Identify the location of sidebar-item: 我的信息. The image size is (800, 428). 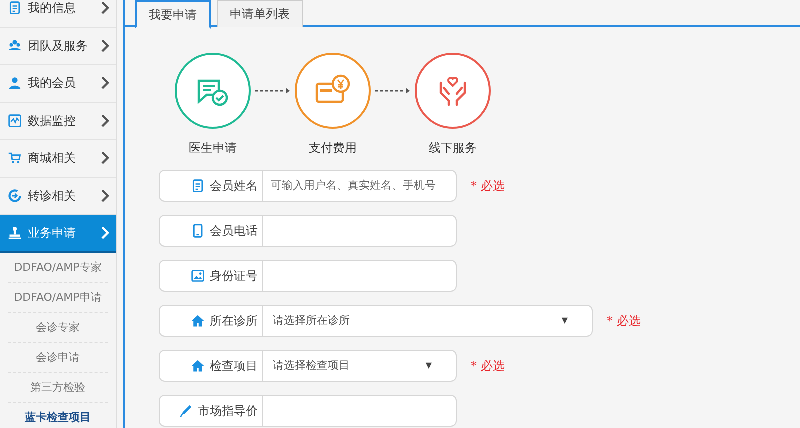
(58, 14).